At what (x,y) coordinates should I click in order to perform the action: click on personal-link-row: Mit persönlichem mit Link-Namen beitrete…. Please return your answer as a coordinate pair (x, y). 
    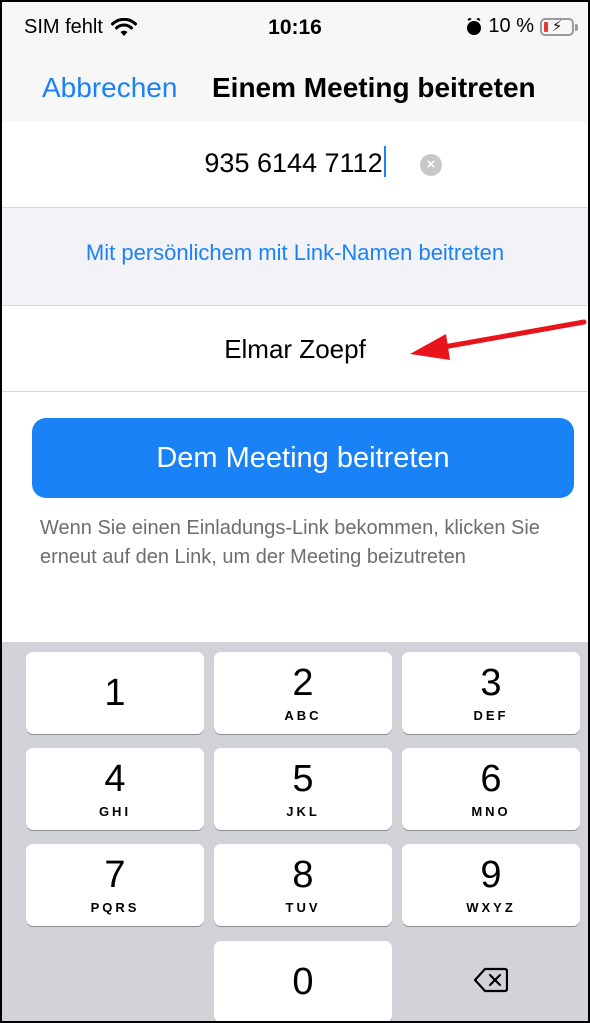
    Looking at the image, I should click on (295, 257).